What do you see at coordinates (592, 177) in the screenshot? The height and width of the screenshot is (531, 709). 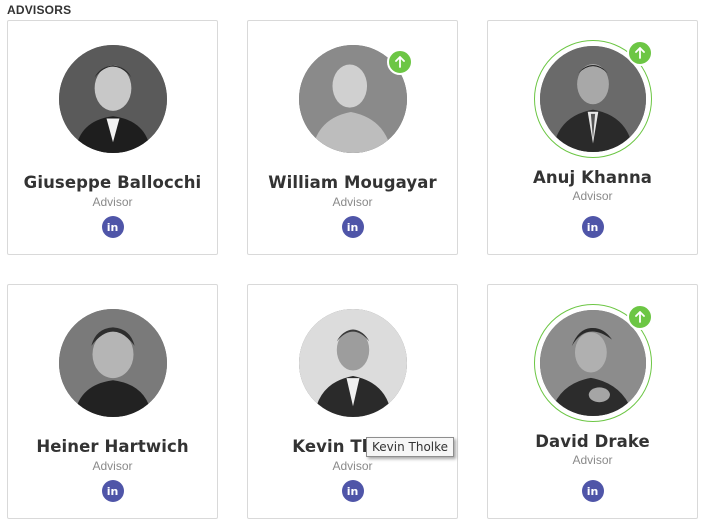 I see `advisor-name: Anuj Khanna` at bounding box center [592, 177].